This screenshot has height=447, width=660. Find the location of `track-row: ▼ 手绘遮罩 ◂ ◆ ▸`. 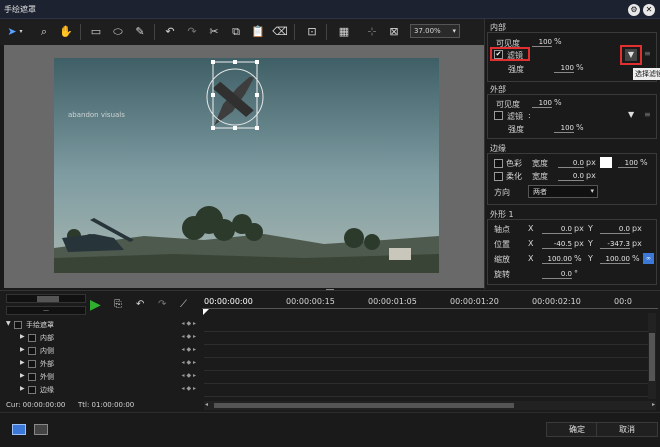

track-row: ▼ 手绘遮罩 ◂ ◆ ▸ is located at coordinates (102, 325).